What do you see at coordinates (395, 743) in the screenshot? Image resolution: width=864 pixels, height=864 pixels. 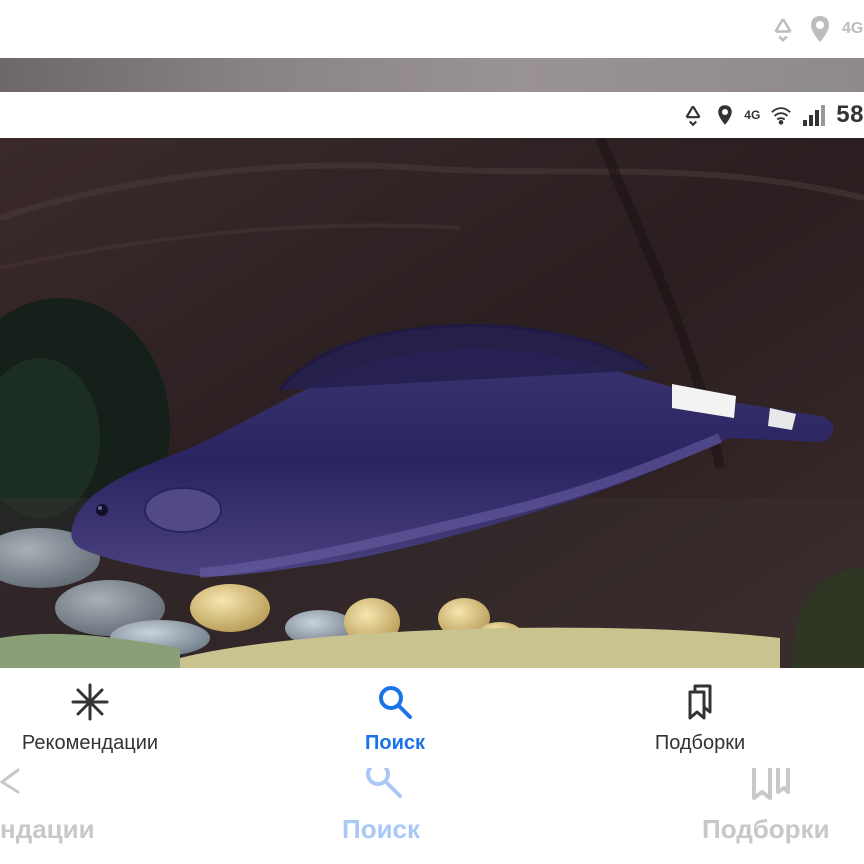 I see `nav-item-label: Поиск` at bounding box center [395, 743].